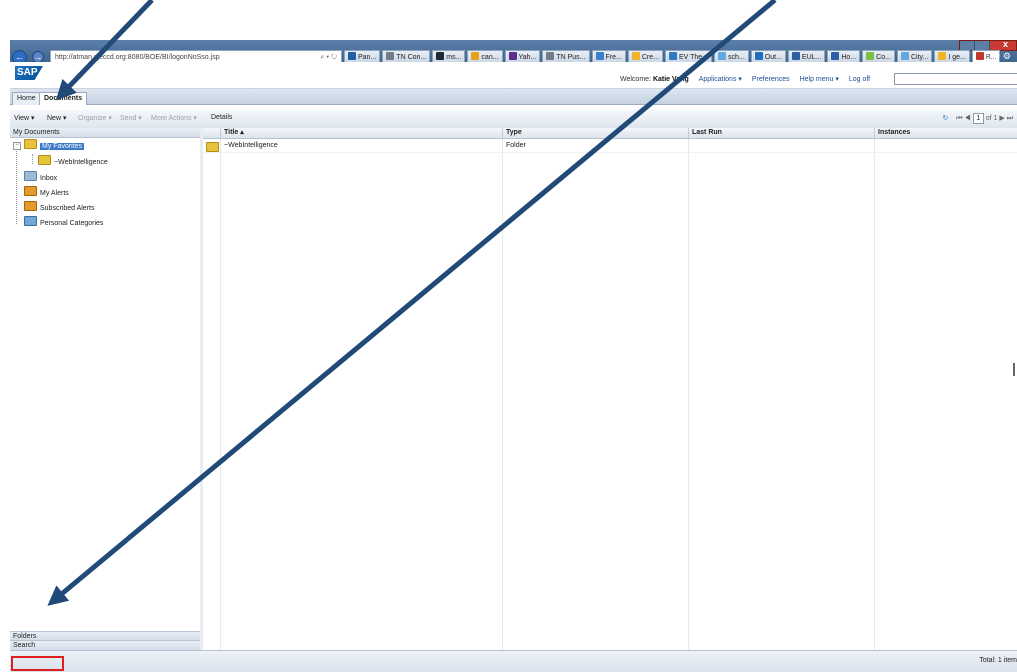 This screenshot has width=1017, height=672. What do you see at coordinates (26, 98) in the screenshot?
I see `tab-home: Home` at bounding box center [26, 98].